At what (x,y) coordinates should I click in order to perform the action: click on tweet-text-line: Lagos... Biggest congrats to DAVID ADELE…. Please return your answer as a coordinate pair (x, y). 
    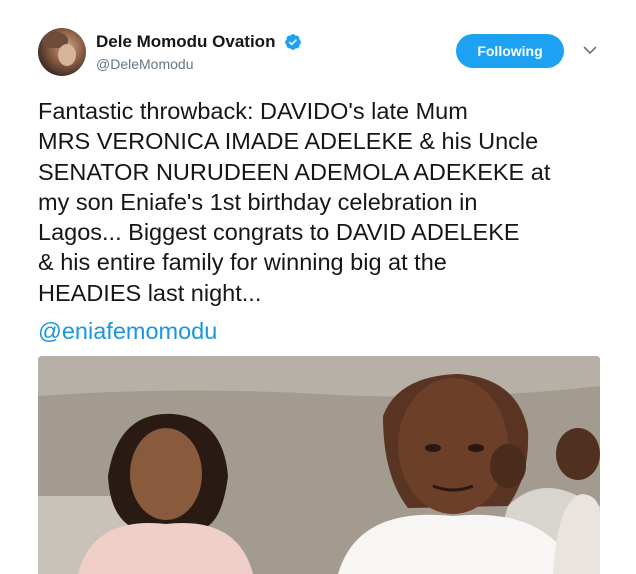
    Looking at the image, I should click on (279, 232).